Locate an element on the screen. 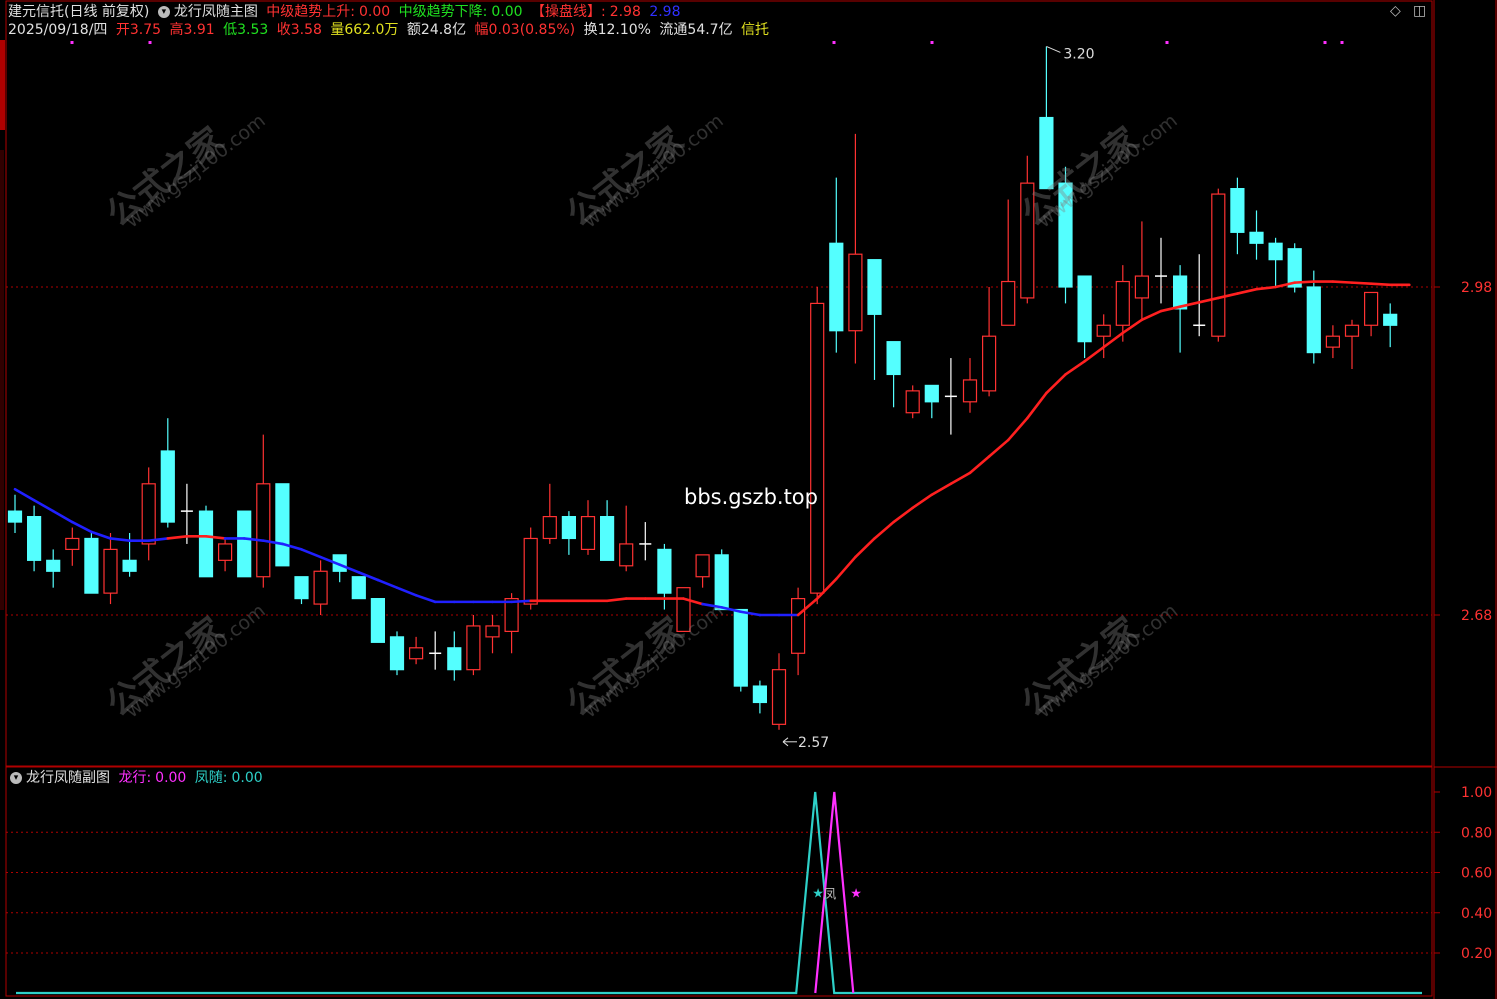 The width and height of the screenshot is (1497, 999). sub-tick-label: 1.00 is located at coordinates (1476, 793).